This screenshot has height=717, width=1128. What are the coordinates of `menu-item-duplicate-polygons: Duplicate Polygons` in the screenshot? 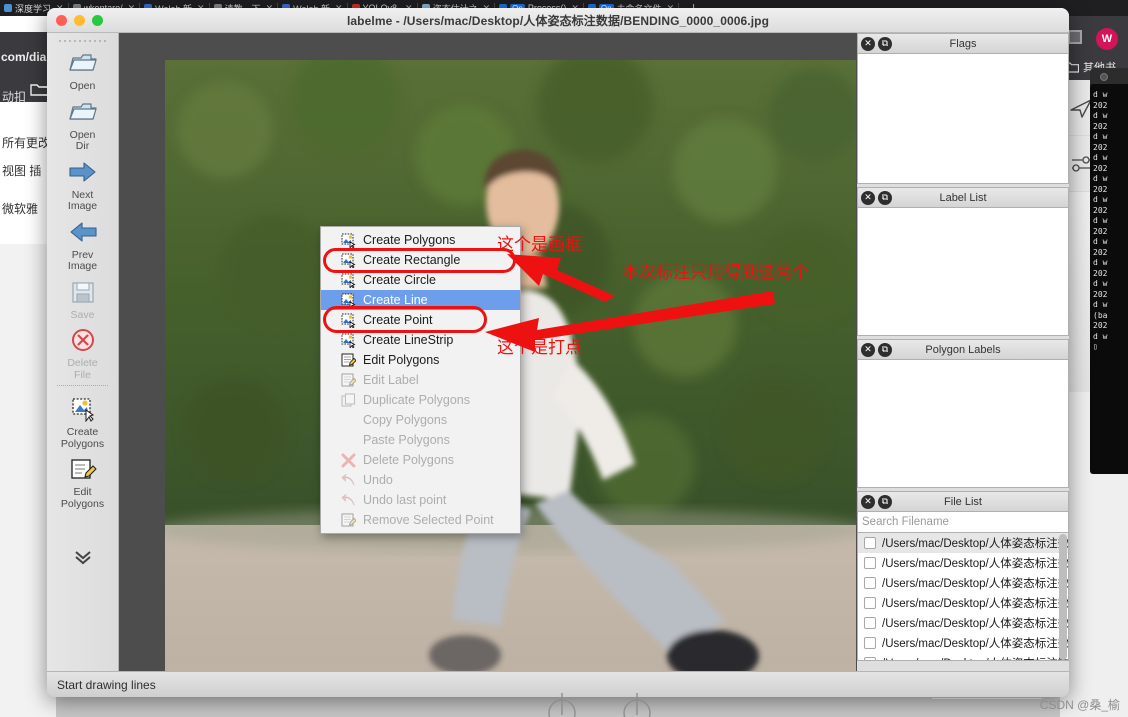 It's located at (420, 400).